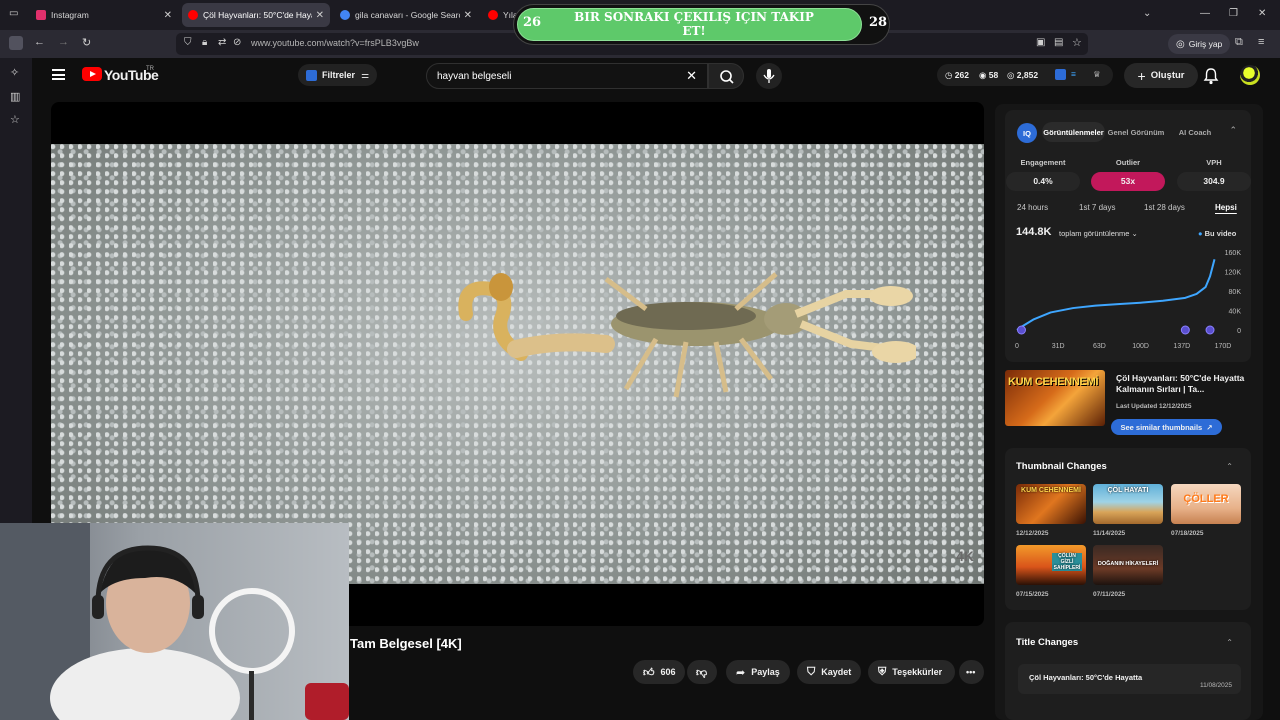 Image resolution: width=1280 pixels, height=720 pixels. I want to click on y-tick-label: 160K, so click(1233, 253).